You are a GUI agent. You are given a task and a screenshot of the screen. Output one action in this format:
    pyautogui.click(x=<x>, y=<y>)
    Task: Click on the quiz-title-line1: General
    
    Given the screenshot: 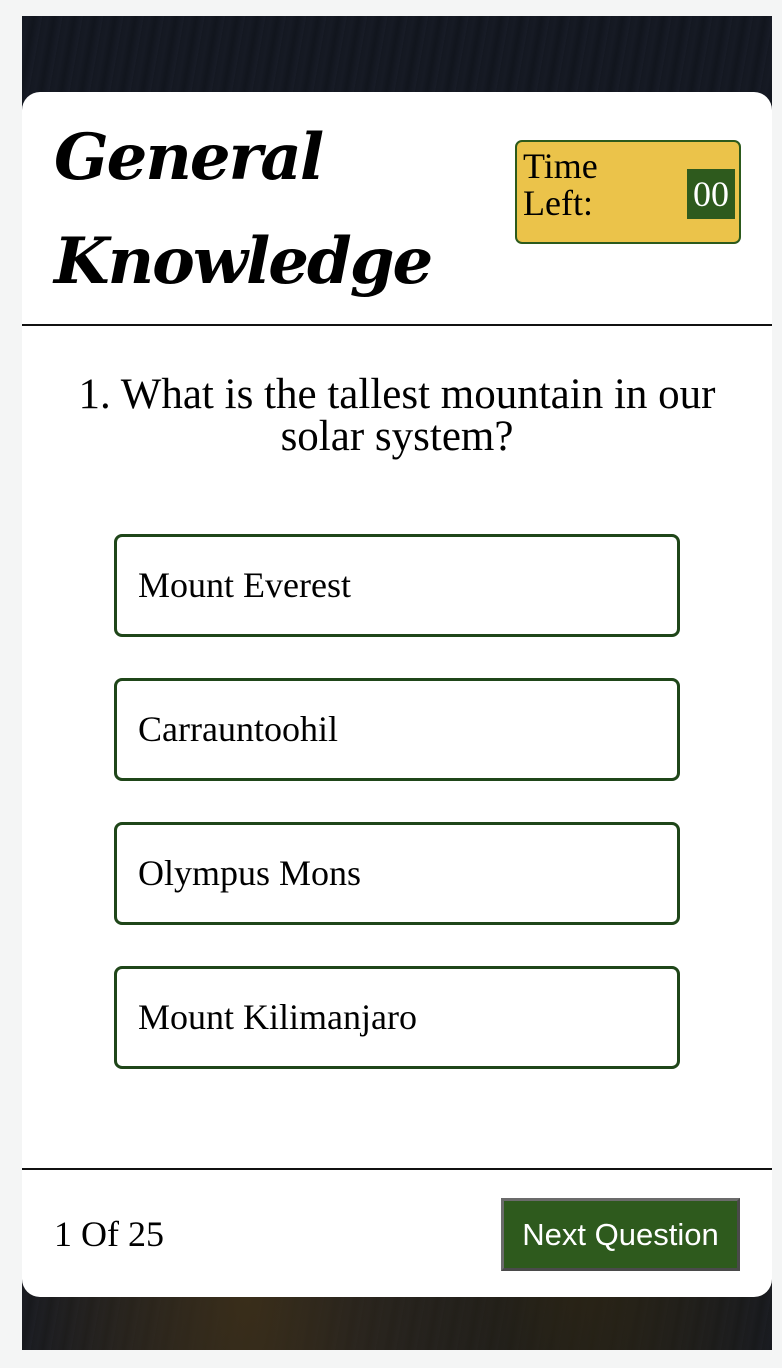 What is the action you would take?
    pyautogui.click(x=189, y=157)
    